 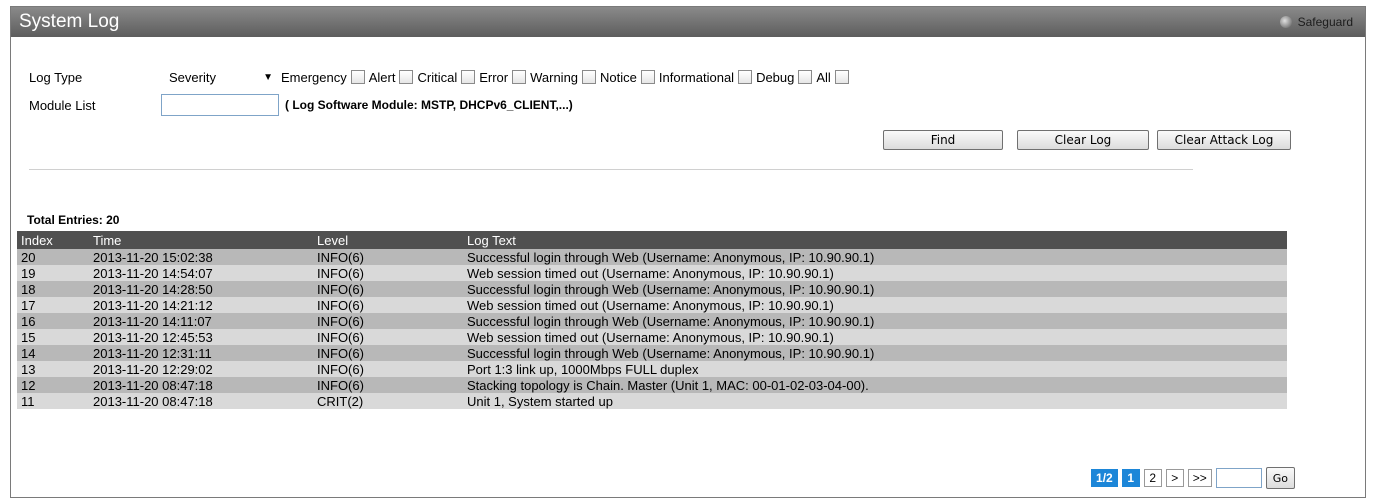 What do you see at coordinates (39, 305) in the screenshot?
I see `cell-index: 17` at bounding box center [39, 305].